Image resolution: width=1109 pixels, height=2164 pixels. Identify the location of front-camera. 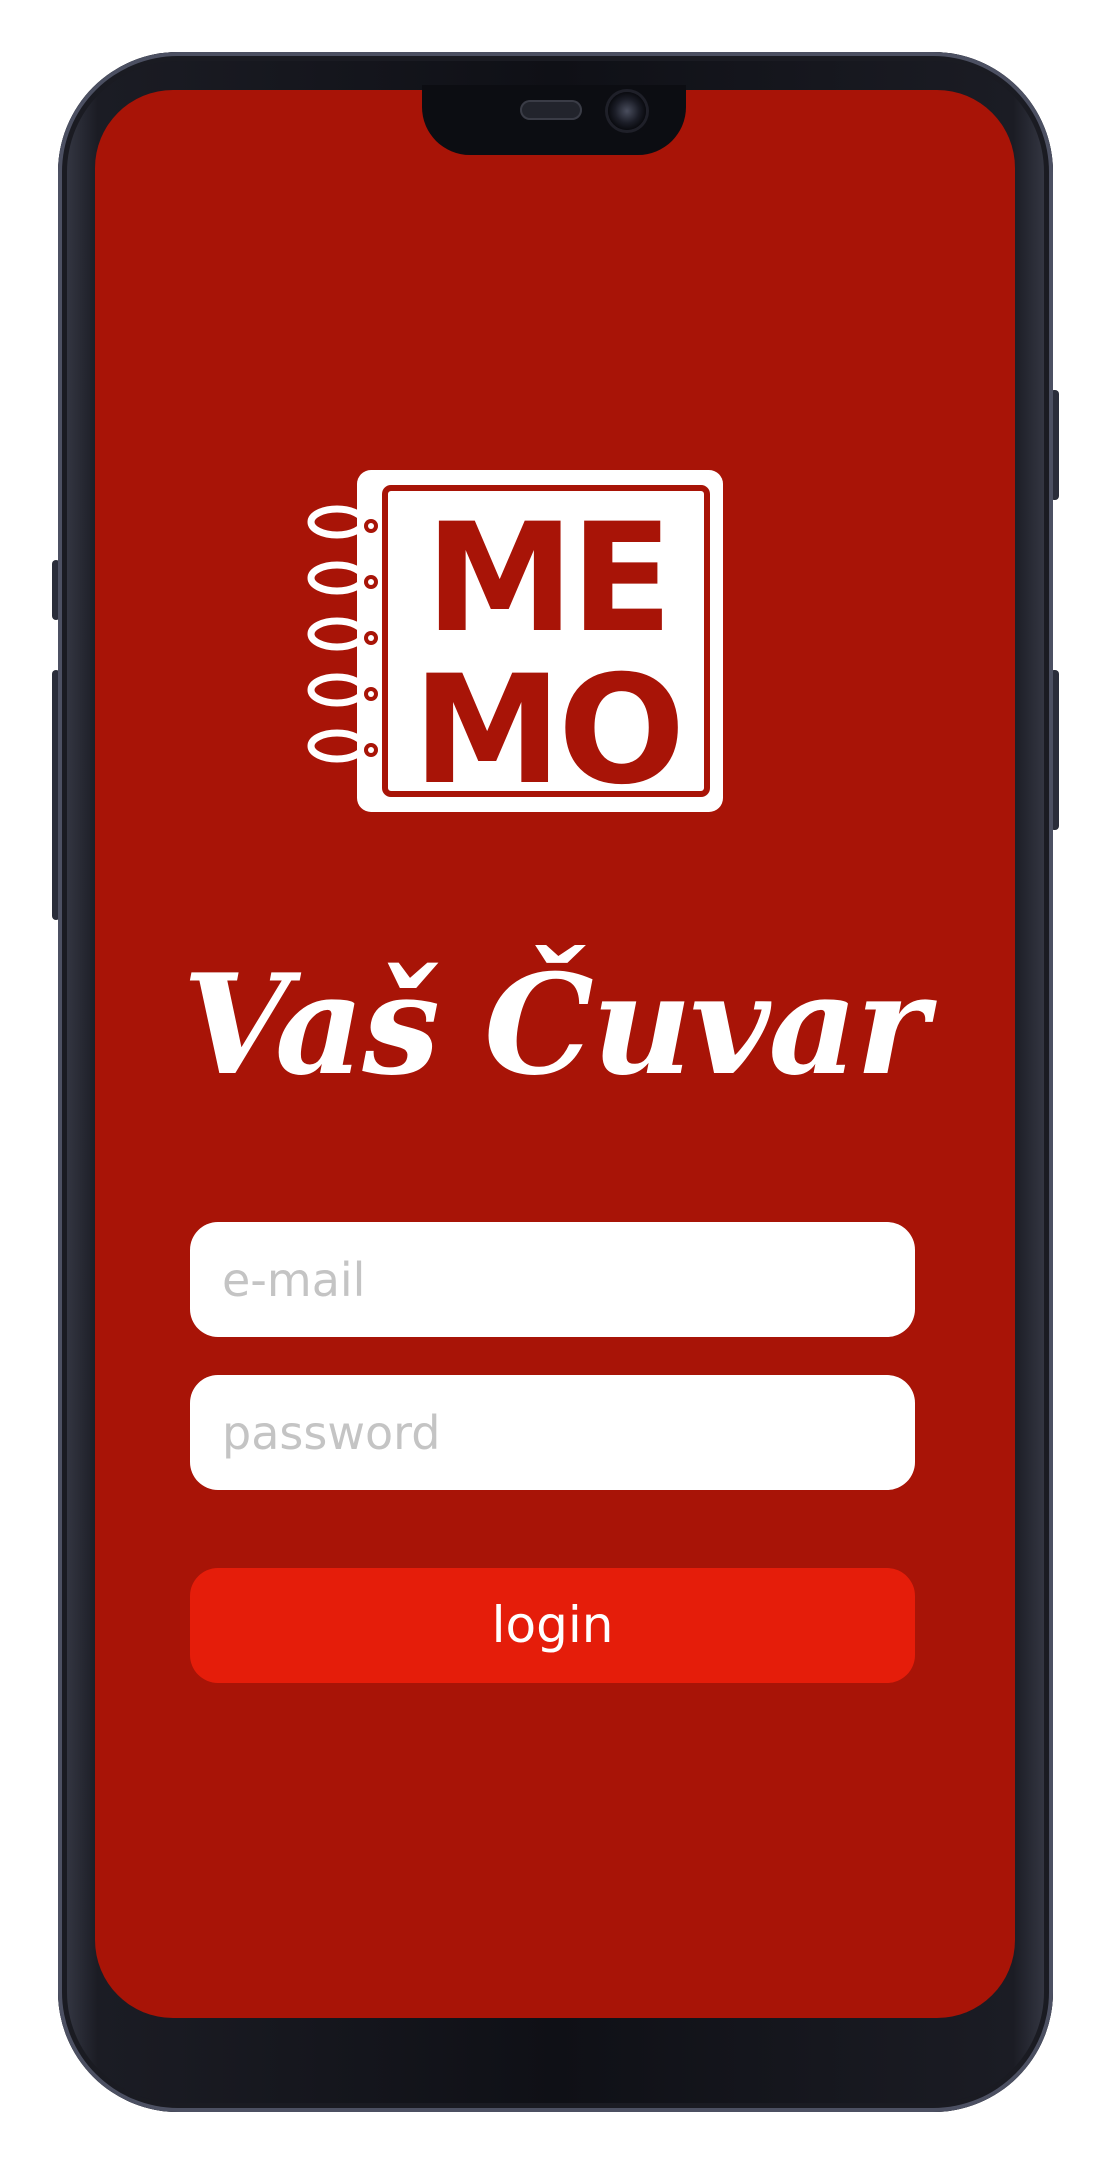
(627, 111).